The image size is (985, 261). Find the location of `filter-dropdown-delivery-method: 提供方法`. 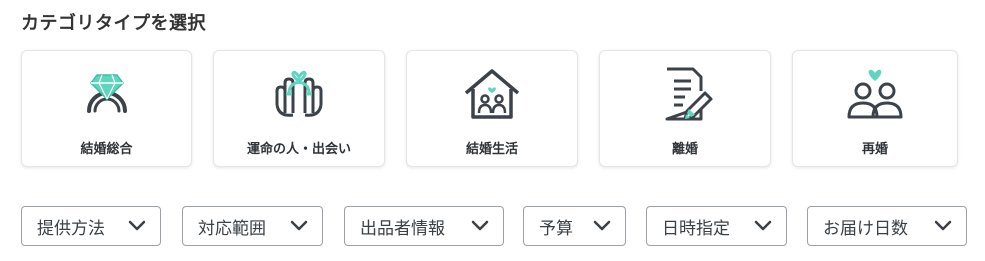

filter-dropdown-delivery-method: 提供方法 is located at coordinates (91, 226).